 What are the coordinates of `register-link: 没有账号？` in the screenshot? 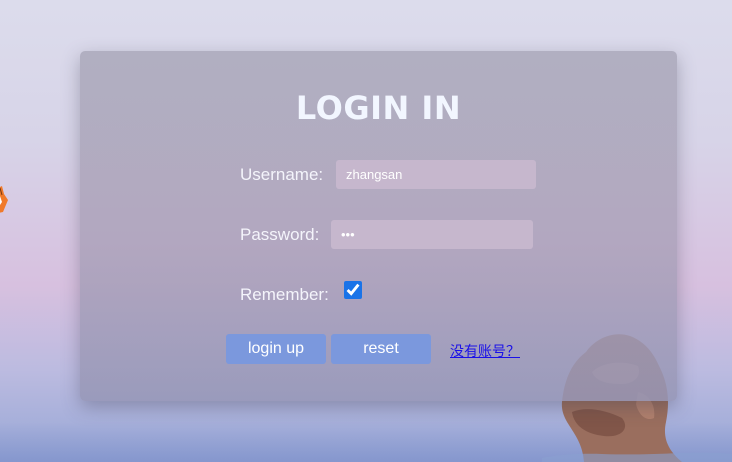 It's located at (485, 351).